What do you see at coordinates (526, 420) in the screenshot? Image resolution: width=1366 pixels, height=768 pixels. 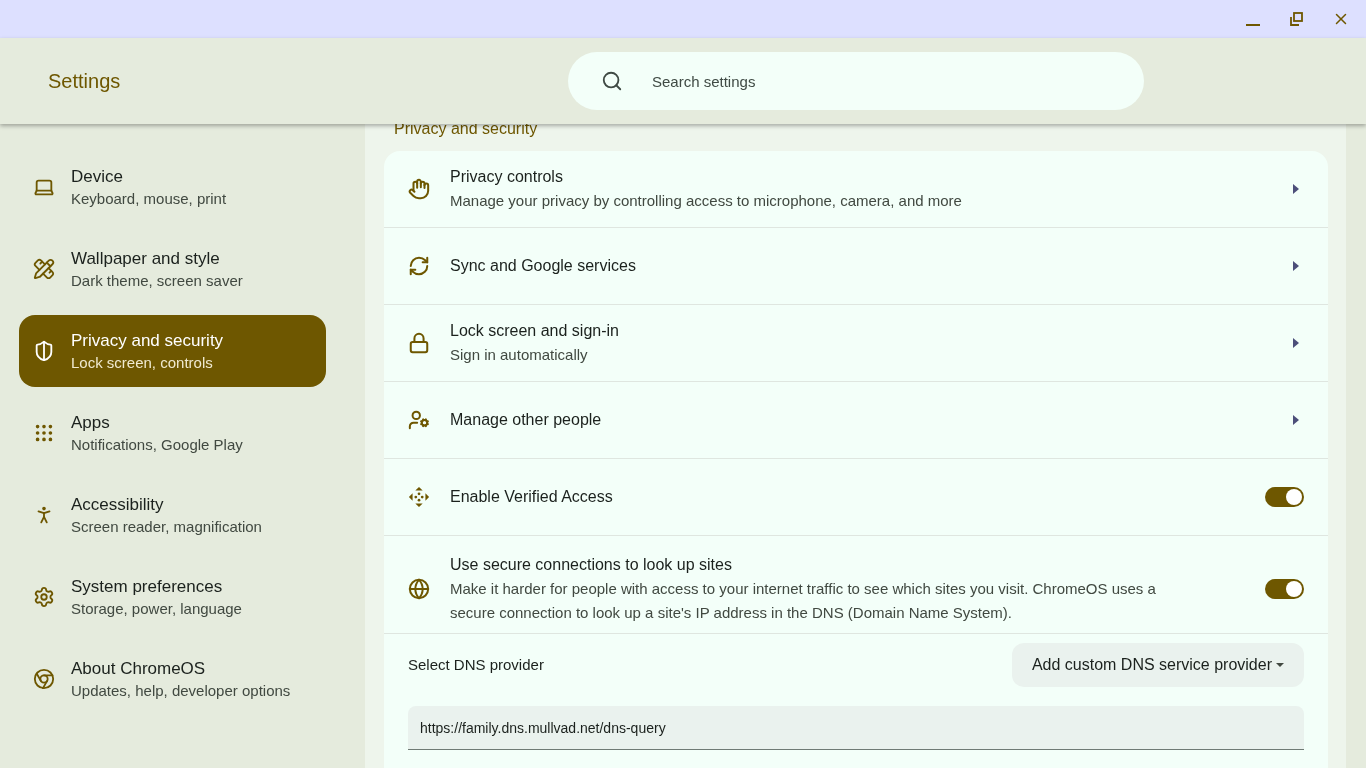 I see `row-title: Manage other people` at bounding box center [526, 420].